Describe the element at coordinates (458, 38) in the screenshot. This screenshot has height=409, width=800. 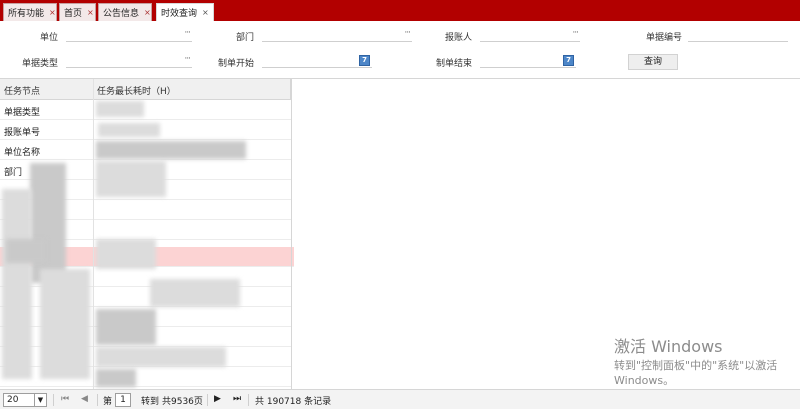
I see `reporter-label: 报账人` at that location.